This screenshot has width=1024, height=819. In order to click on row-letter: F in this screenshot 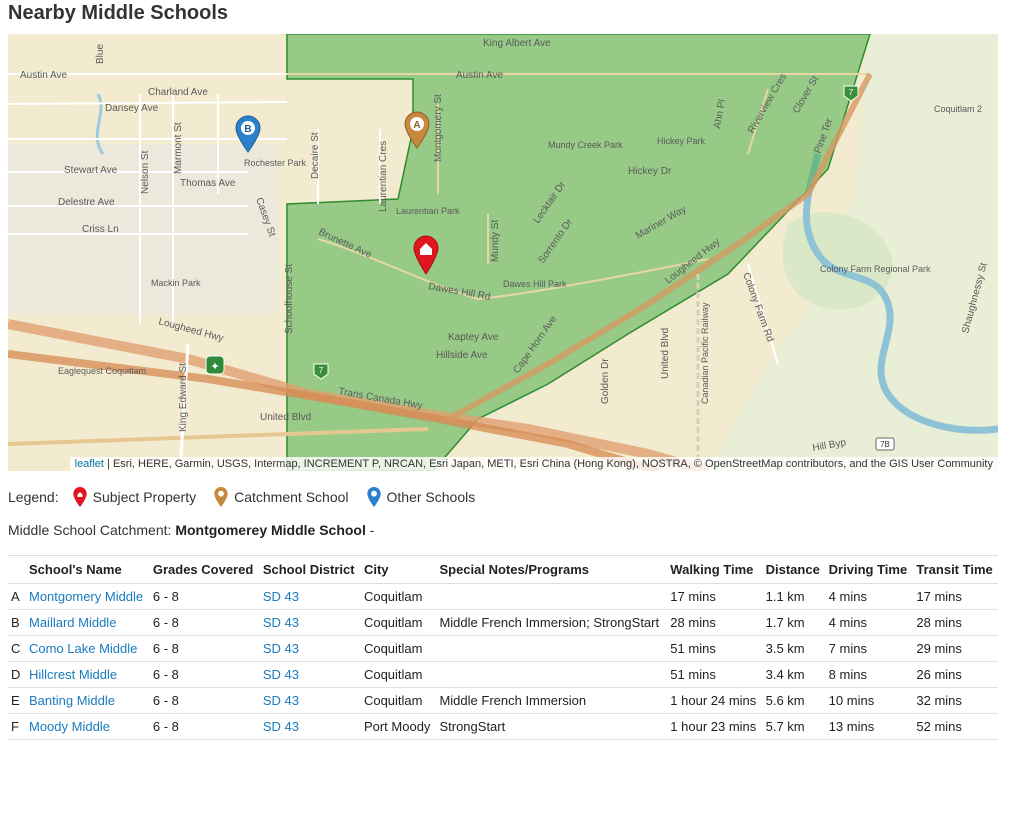, I will do `click(16, 726)`.